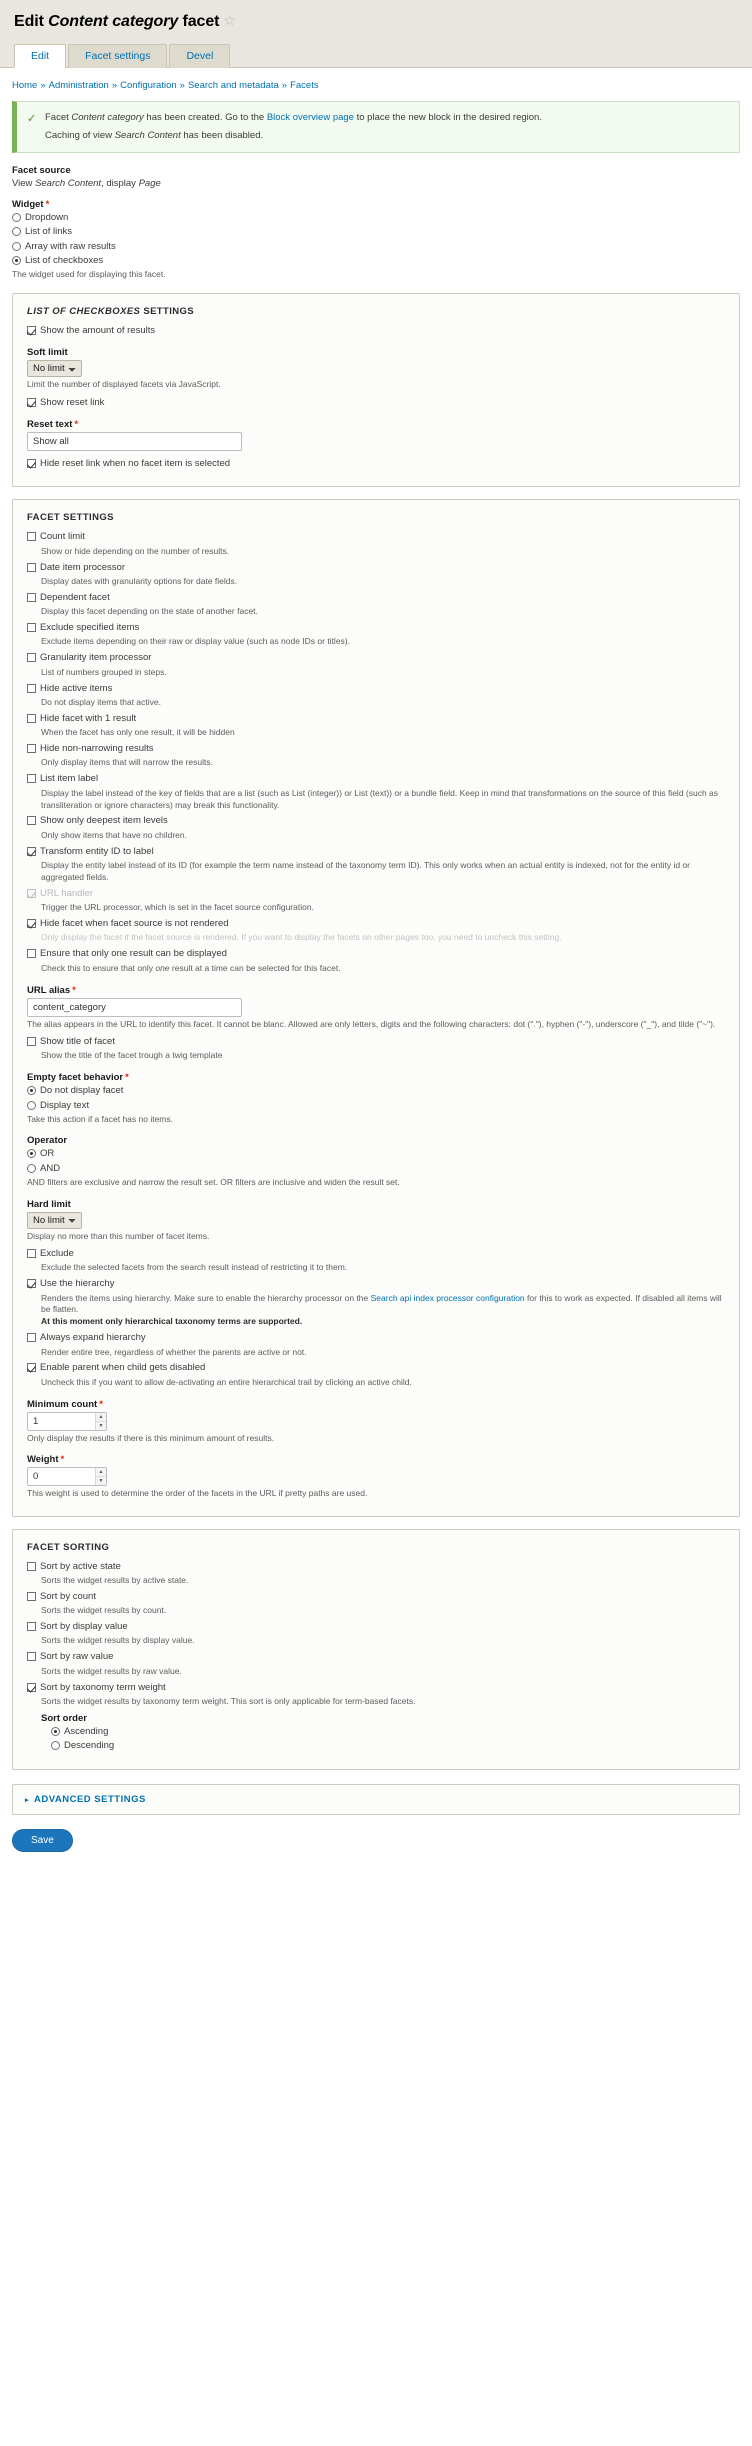 The height and width of the screenshot is (2446, 752). What do you see at coordinates (376, 1154) in the screenshot?
I see `operator-option-or: OR` at bounding box center [376, 1154].